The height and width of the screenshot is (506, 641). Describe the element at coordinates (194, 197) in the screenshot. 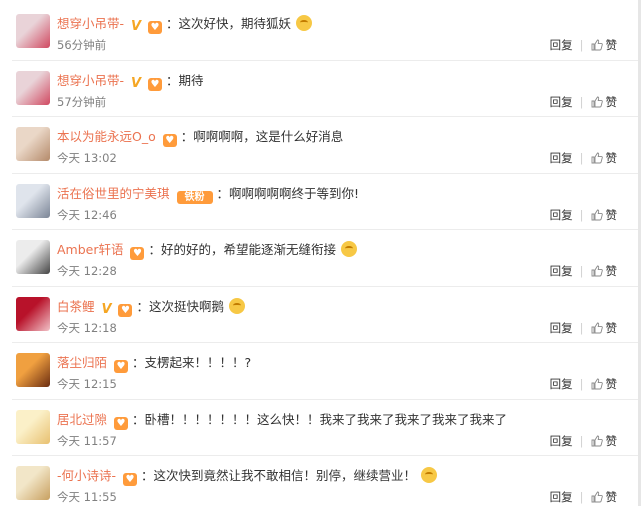

I see `fan-badge-icon: 铁粉` at that location.